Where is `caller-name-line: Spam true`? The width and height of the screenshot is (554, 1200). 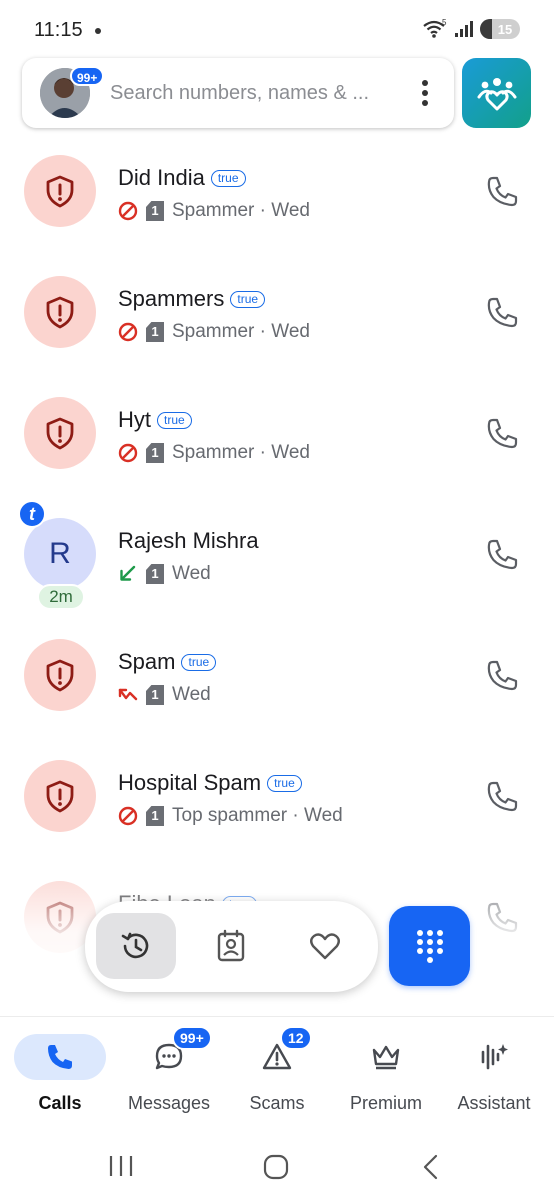 caller-name-line: Spam true is located at coordinates (167, 662).